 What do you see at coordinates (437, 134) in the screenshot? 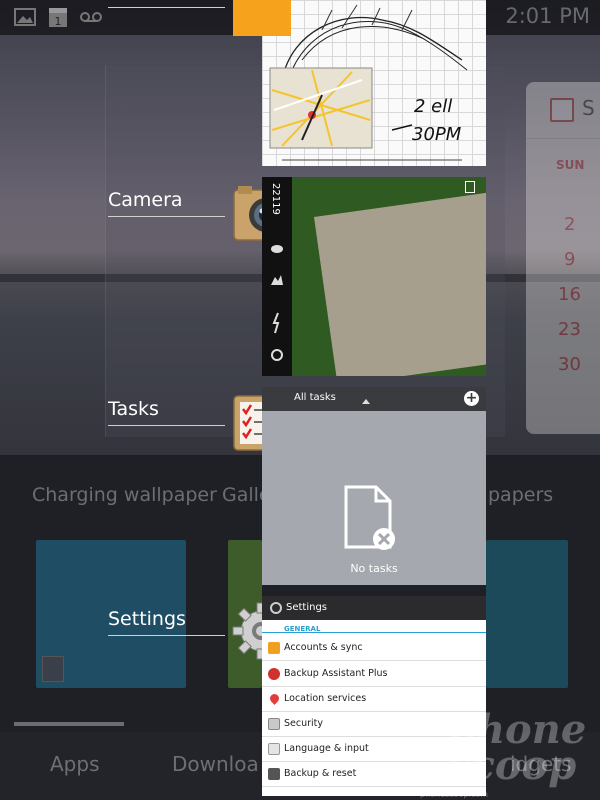
I see `svg-text: 30PM` at bounding box center [437, 134].